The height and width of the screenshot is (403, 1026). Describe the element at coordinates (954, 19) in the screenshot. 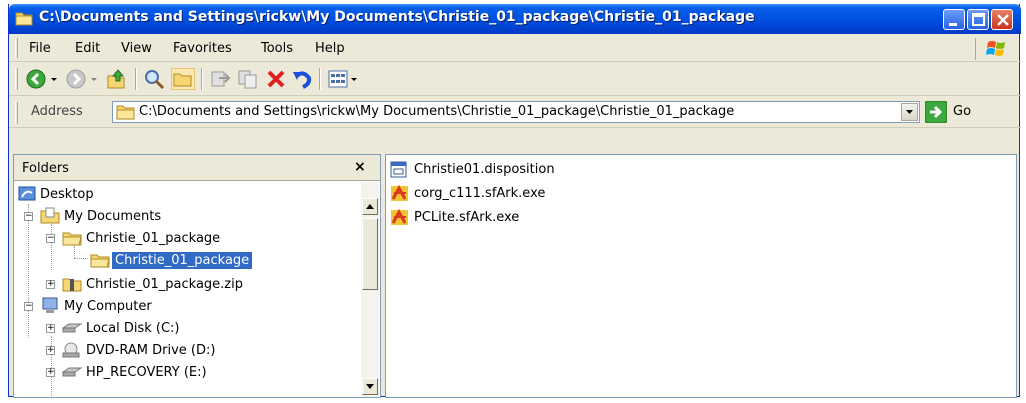

I see `minimize-button` at that location.